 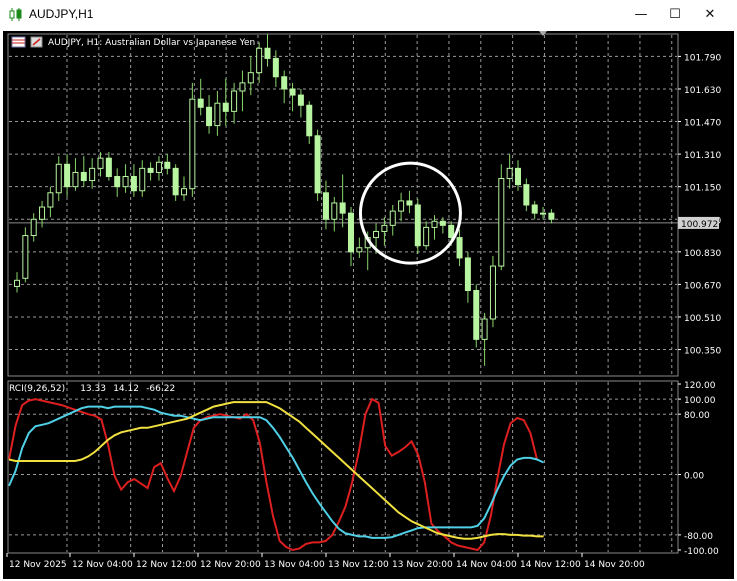 I want to click on current-price-label: 100.972, so click(x=699, y=225).